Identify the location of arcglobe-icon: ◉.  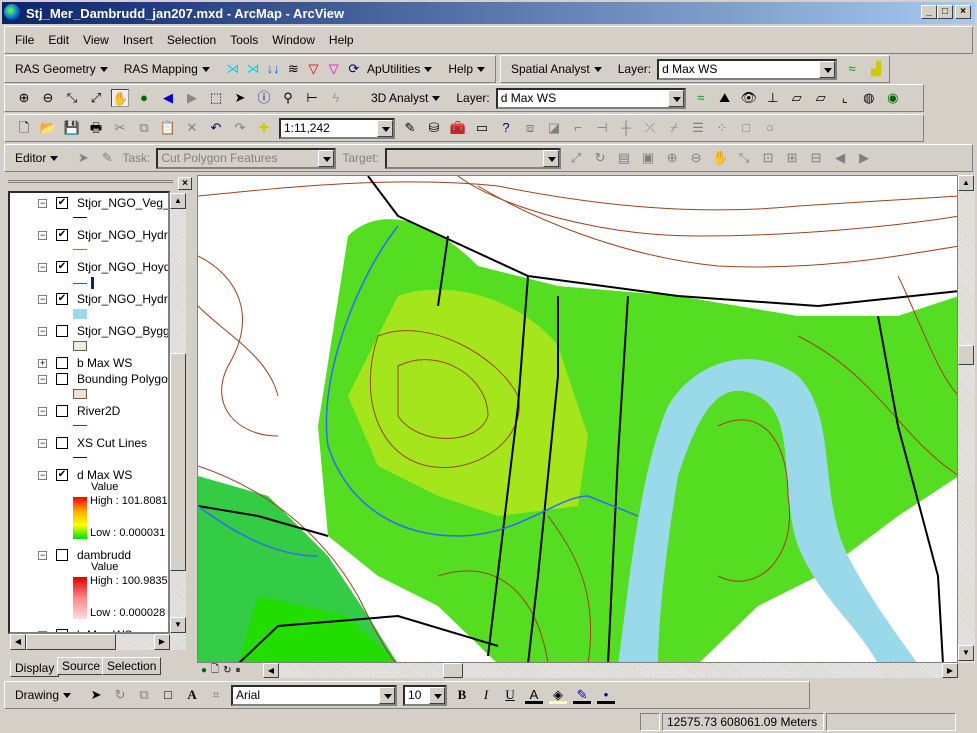
(893, 98).